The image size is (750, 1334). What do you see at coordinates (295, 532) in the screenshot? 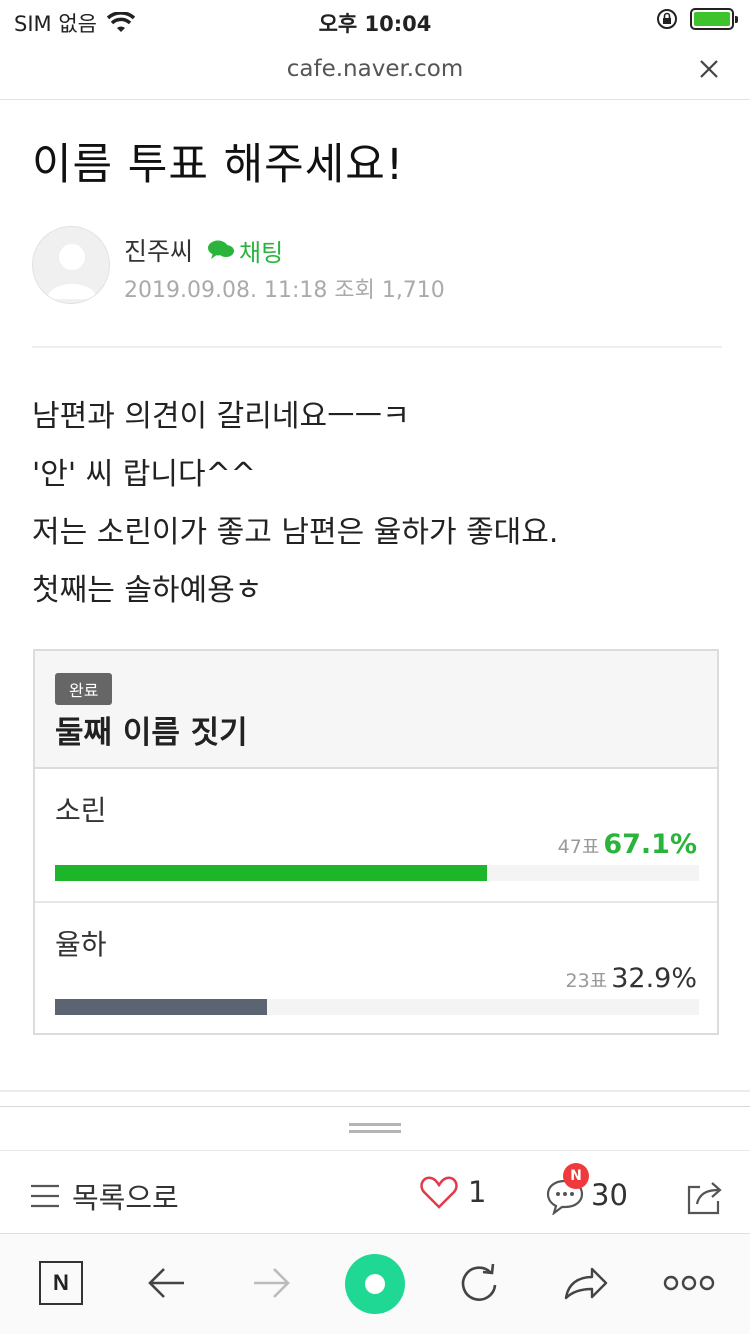
I see `body-line: 저는 소린이가 좋고 남편은 율하가 좋대요.` at bounding box center [295, 532].